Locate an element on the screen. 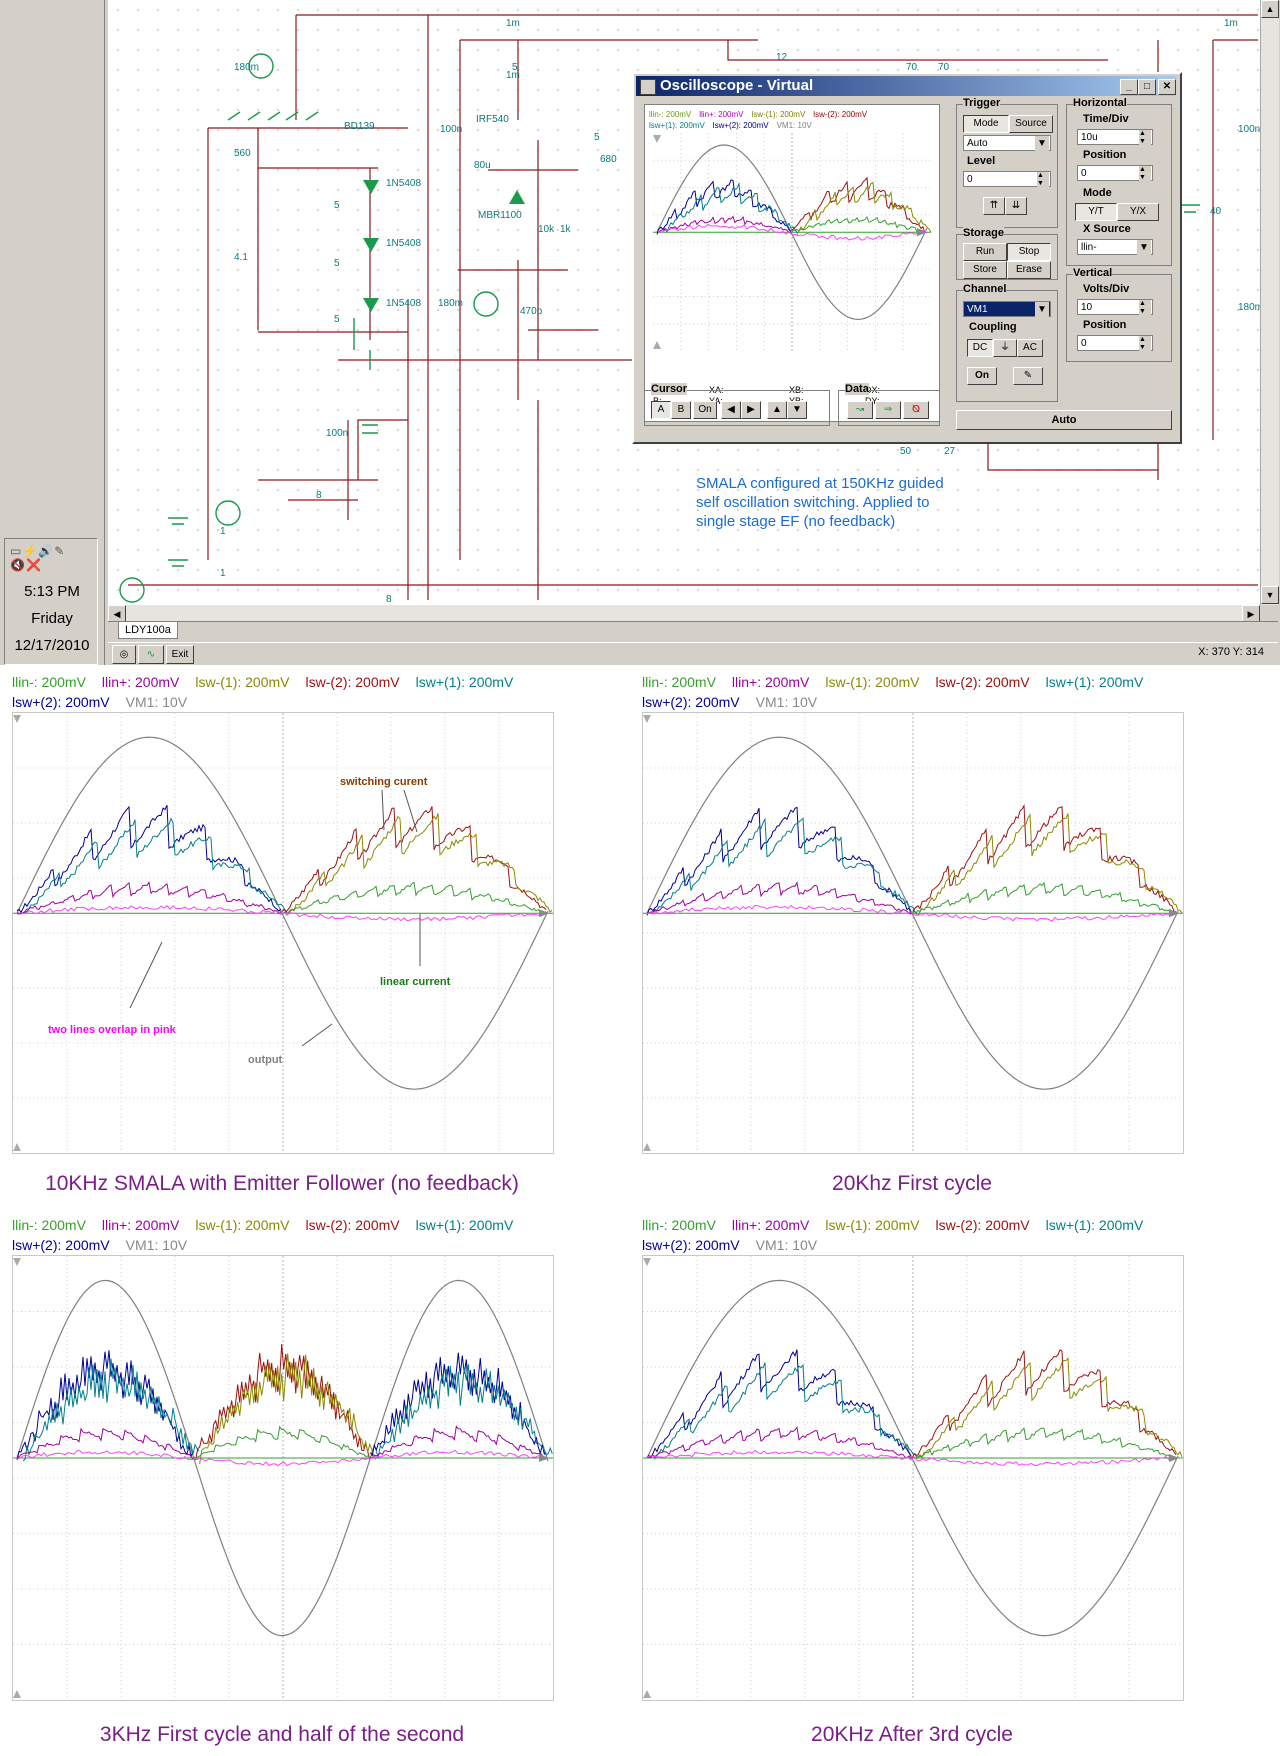 Image resolution: width=1280 pixels, height=1756 pixels. close-icon: ✕ is located at coordinates (1167, 87).